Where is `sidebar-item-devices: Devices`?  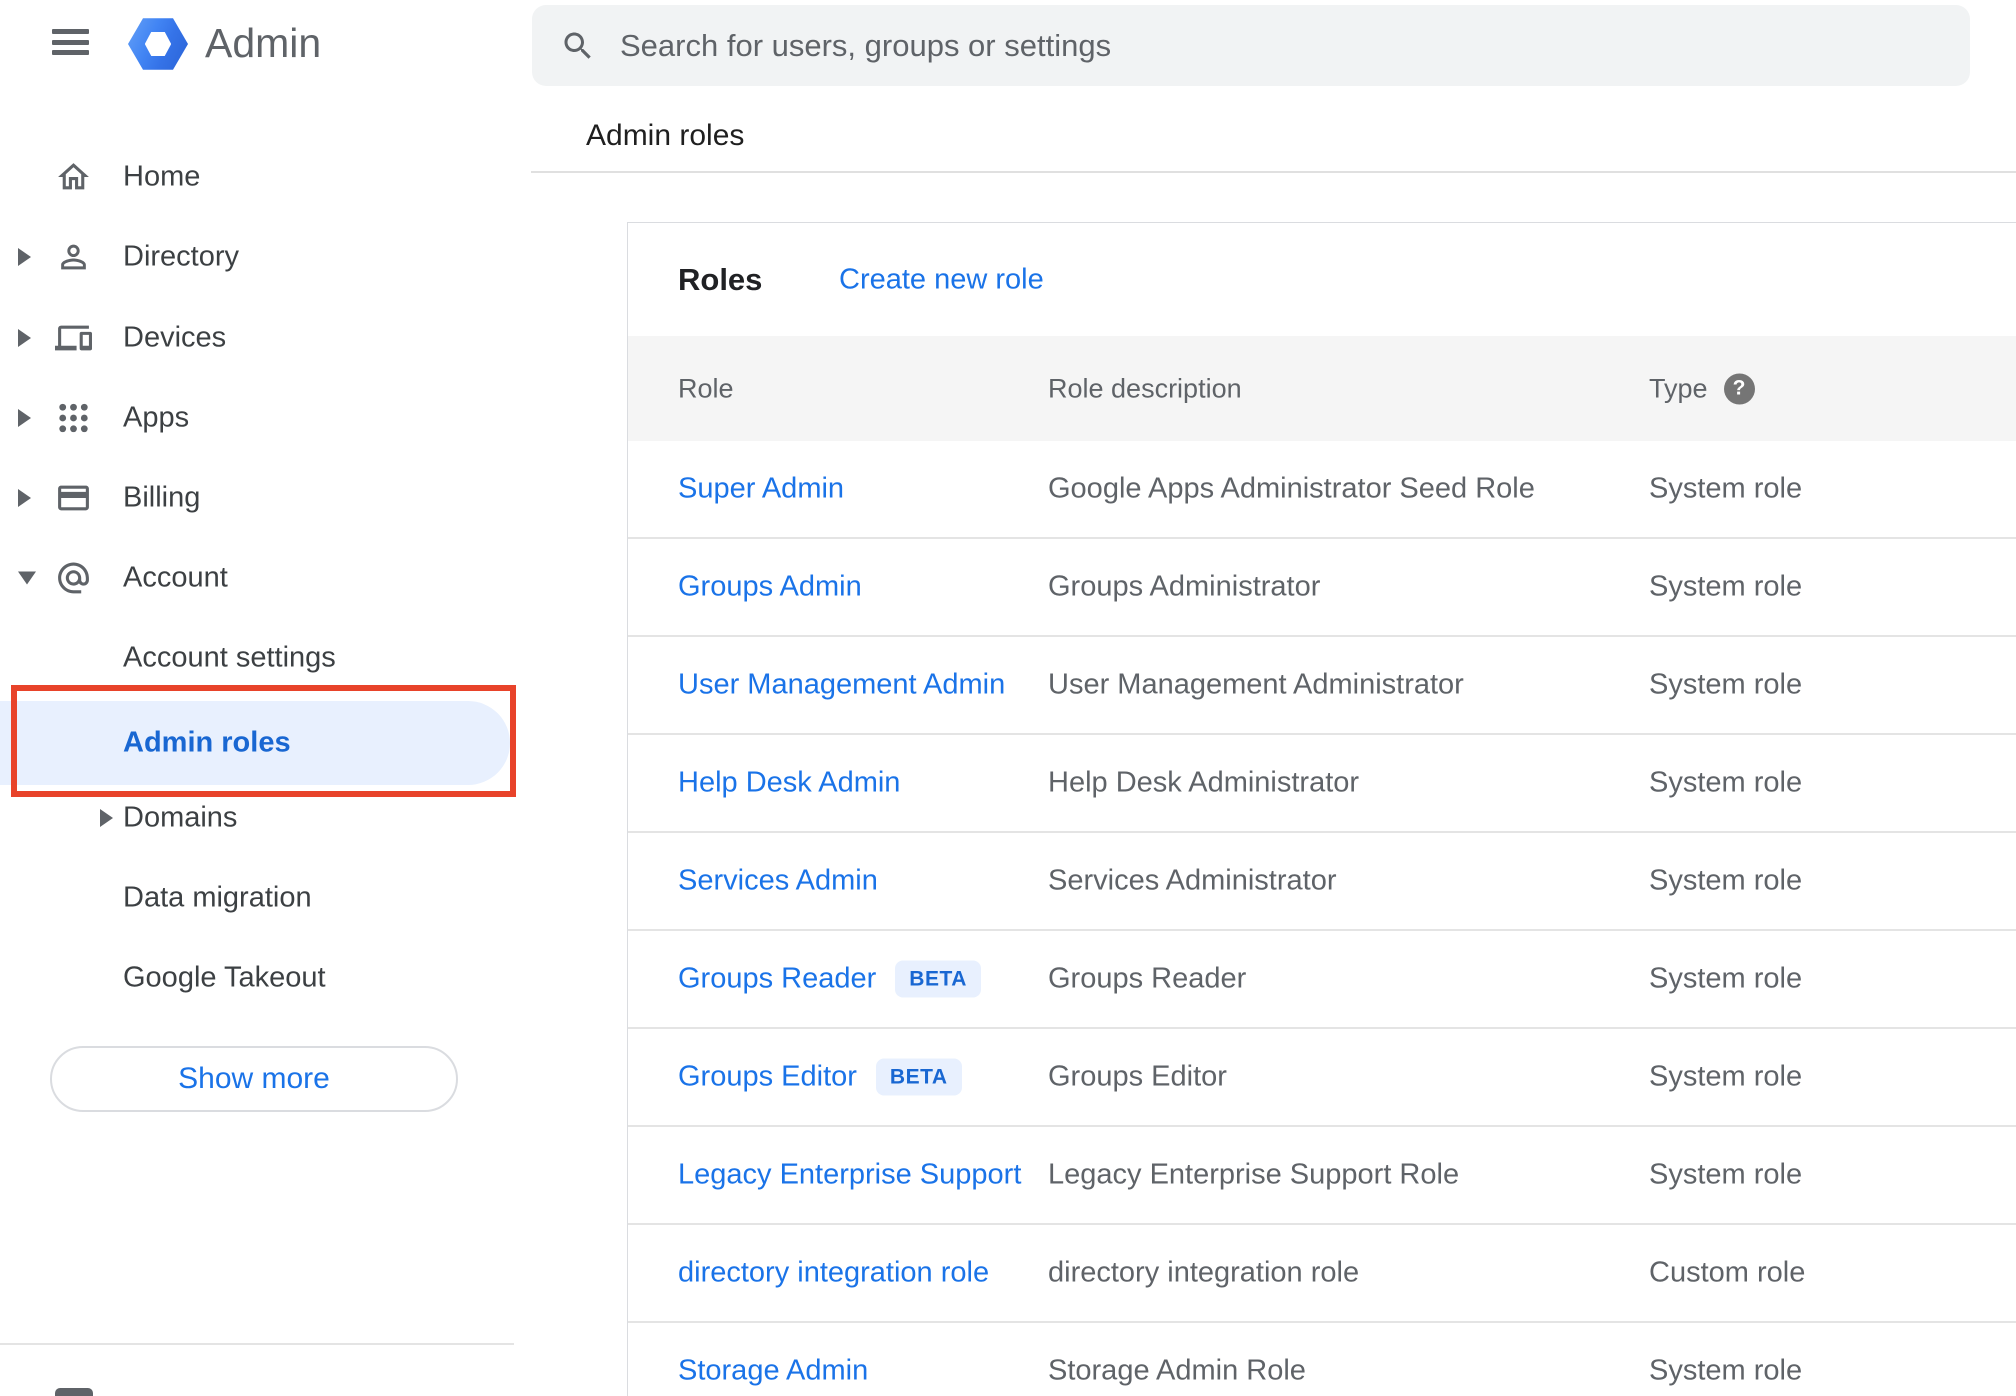 sidebar-item-devices: Devices is located at coordinates (255, 338).